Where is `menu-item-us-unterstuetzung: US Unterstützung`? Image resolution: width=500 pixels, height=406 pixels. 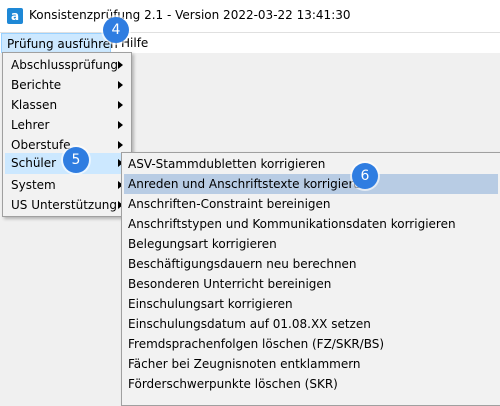 menu-item-us-unterstuetzung: US Unterstützung is located at coordinates (67, 205).